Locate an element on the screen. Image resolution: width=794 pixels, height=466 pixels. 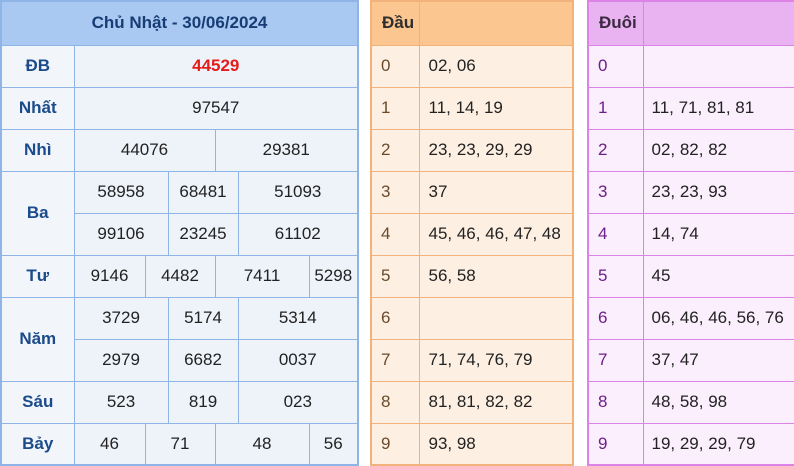
prize-ba-value: 68481 is located at coordinates (203, 192).